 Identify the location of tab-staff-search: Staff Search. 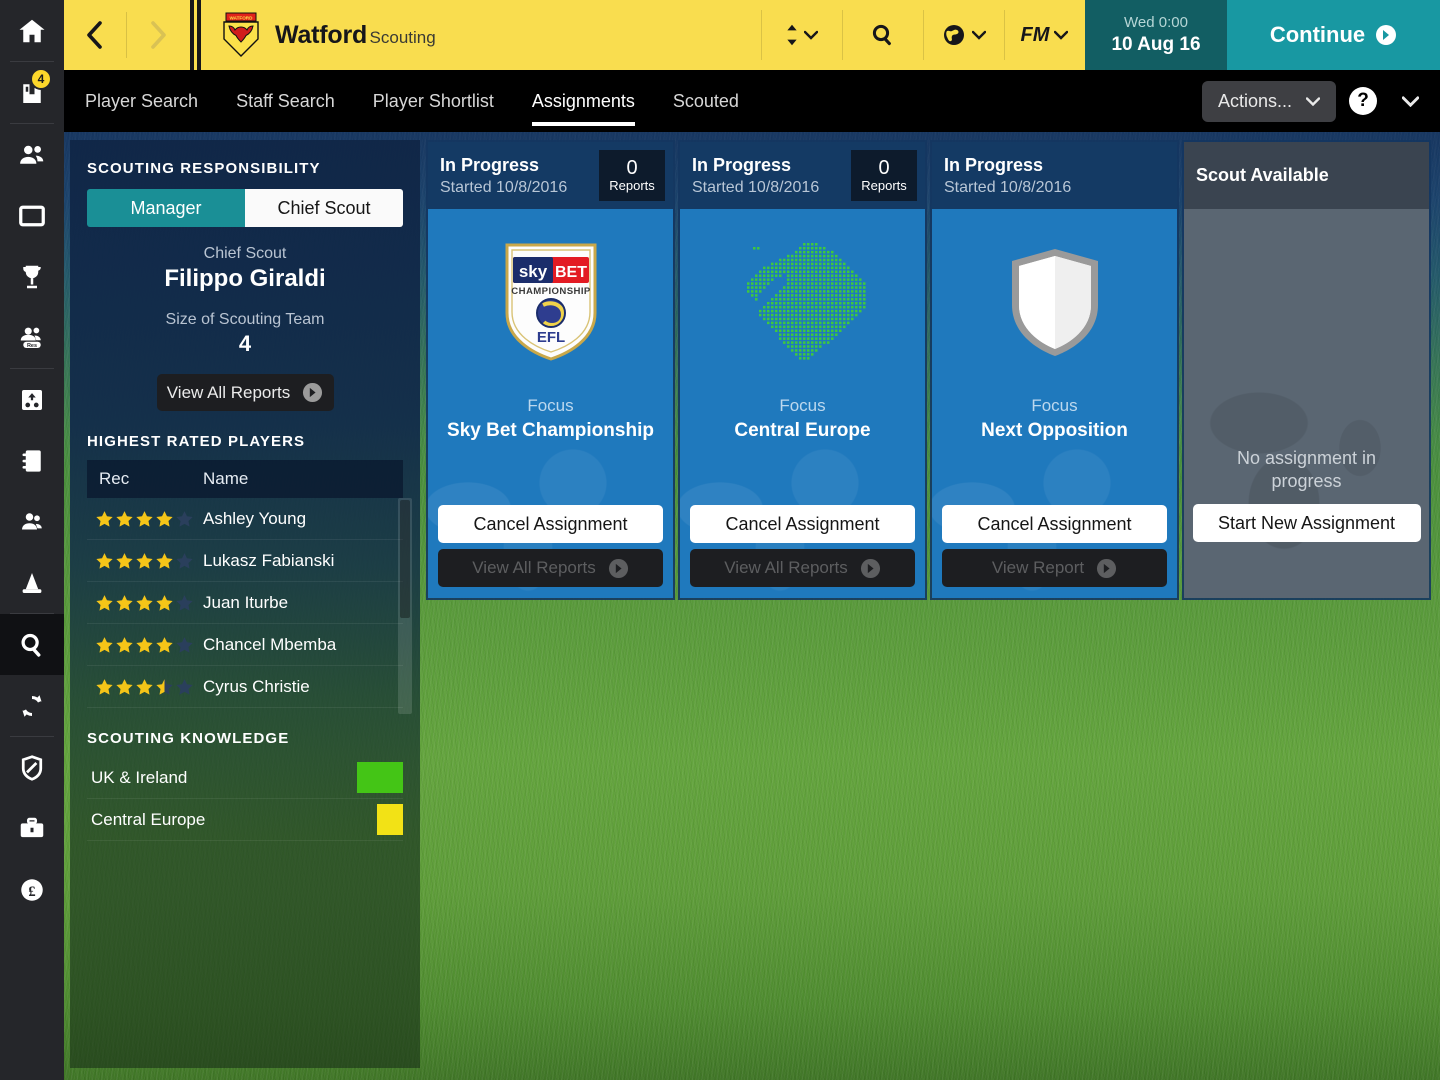
(285, 101).